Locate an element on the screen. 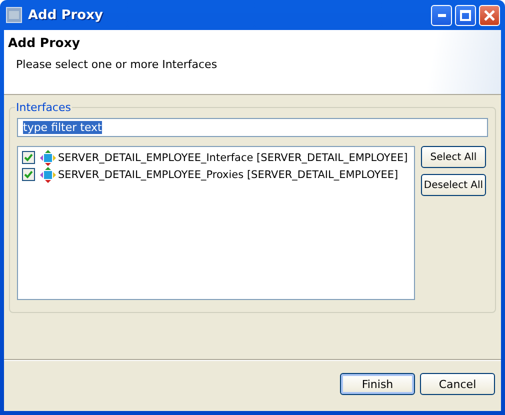  list-item: SERVER_DETAIL_EMPLOYEE_Interface [SERVER_DETAIL_EMPLOYEE] is located at coordinates (233, 158).